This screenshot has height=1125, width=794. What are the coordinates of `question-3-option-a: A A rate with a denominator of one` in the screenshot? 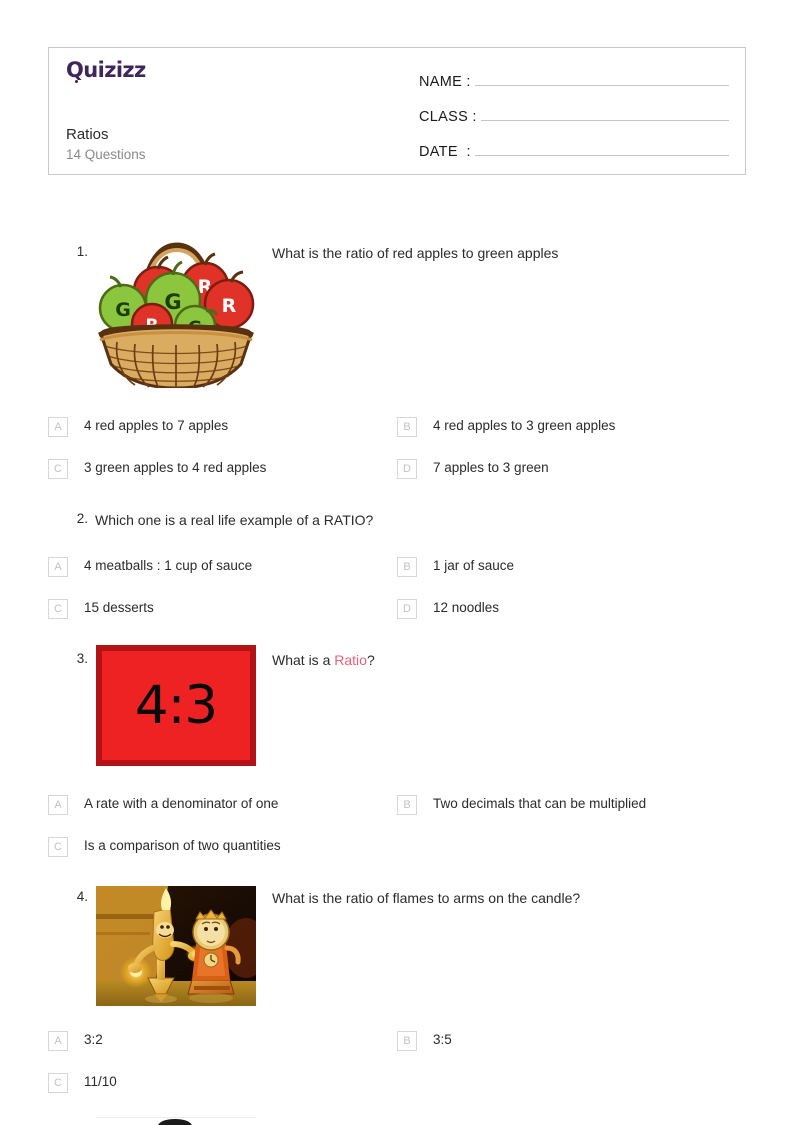 It's located at (163, 805).